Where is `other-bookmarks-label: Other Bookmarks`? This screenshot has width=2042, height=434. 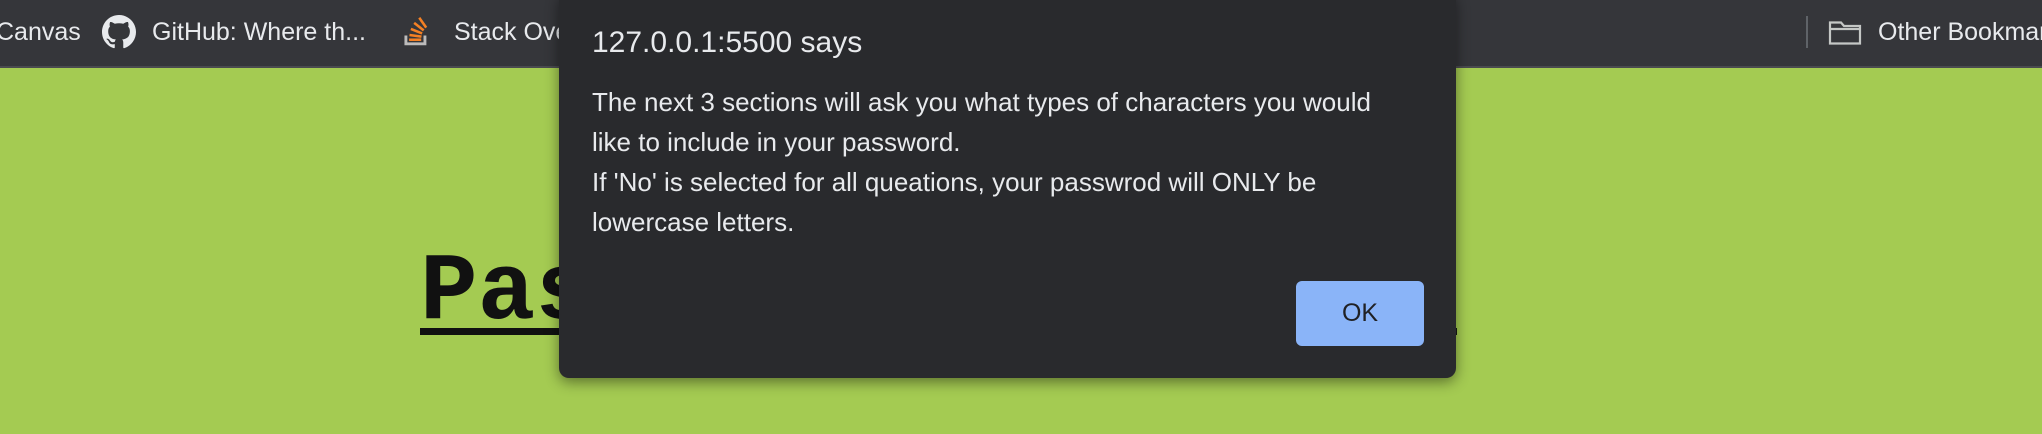
other-bookmarks-label: Other Bookmarks is located at coordinates (1960, 31).